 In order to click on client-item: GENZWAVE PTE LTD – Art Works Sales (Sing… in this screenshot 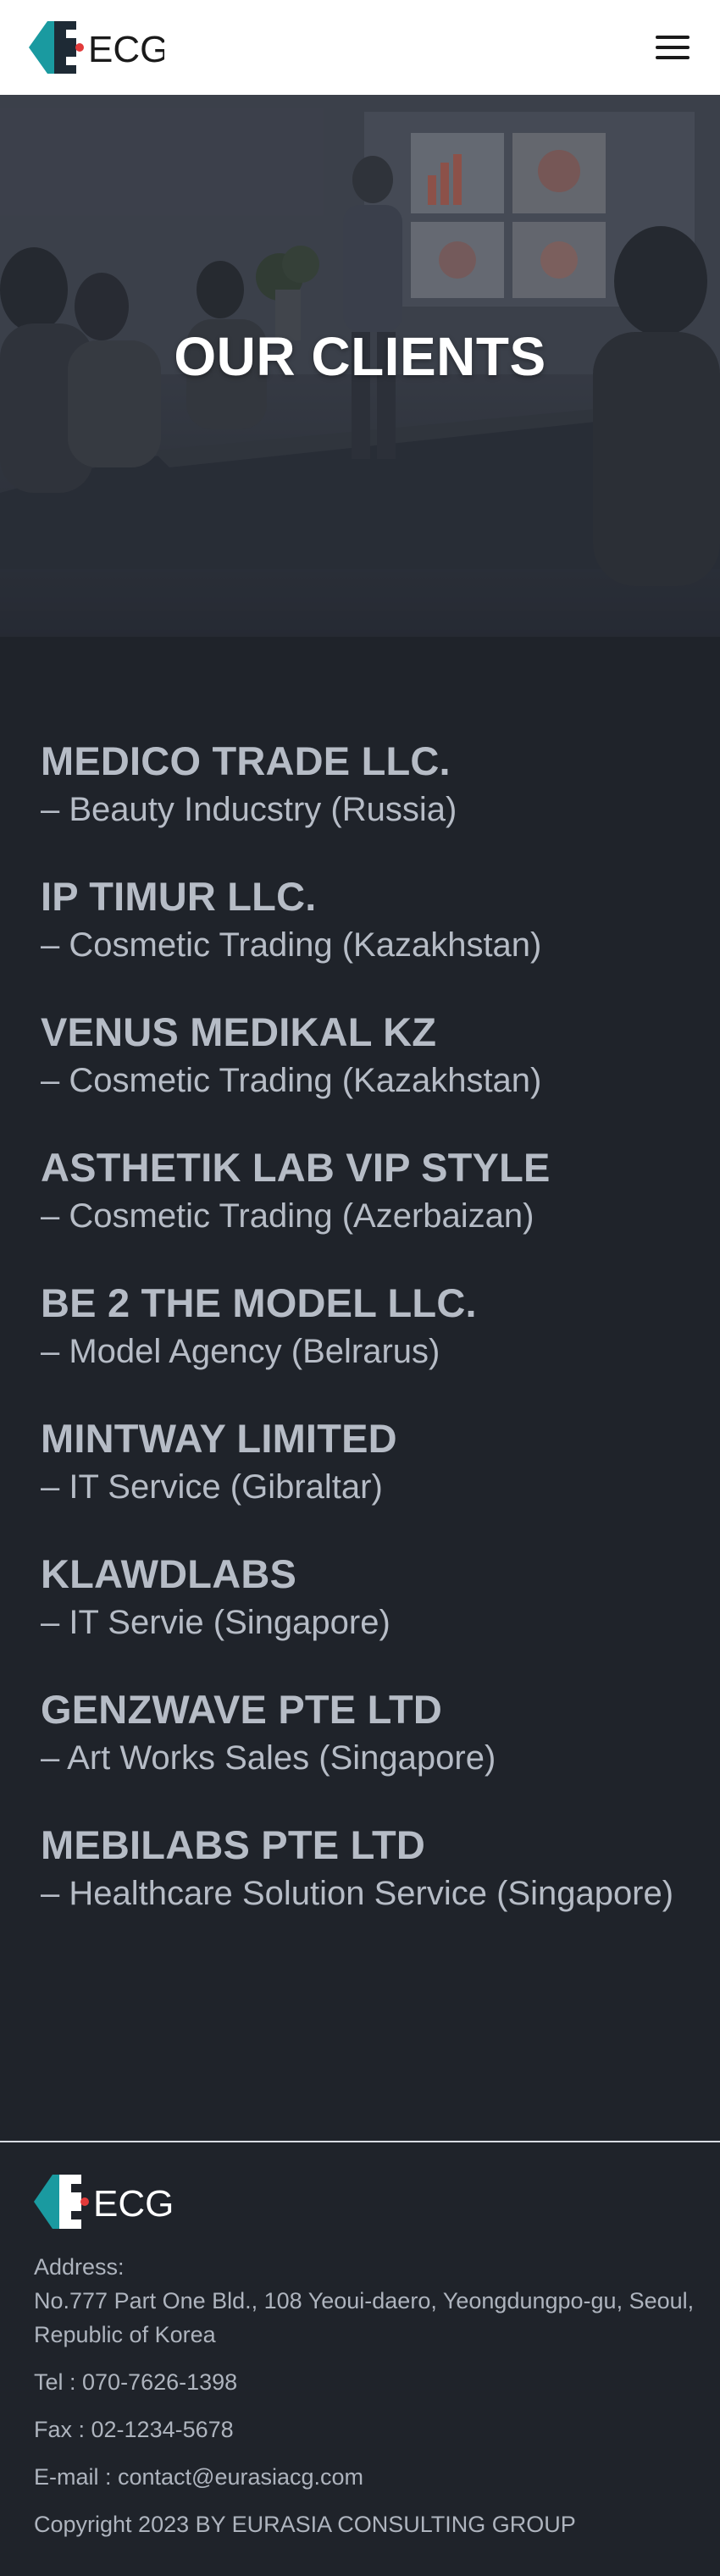, I will do `click(362, 1734)`.